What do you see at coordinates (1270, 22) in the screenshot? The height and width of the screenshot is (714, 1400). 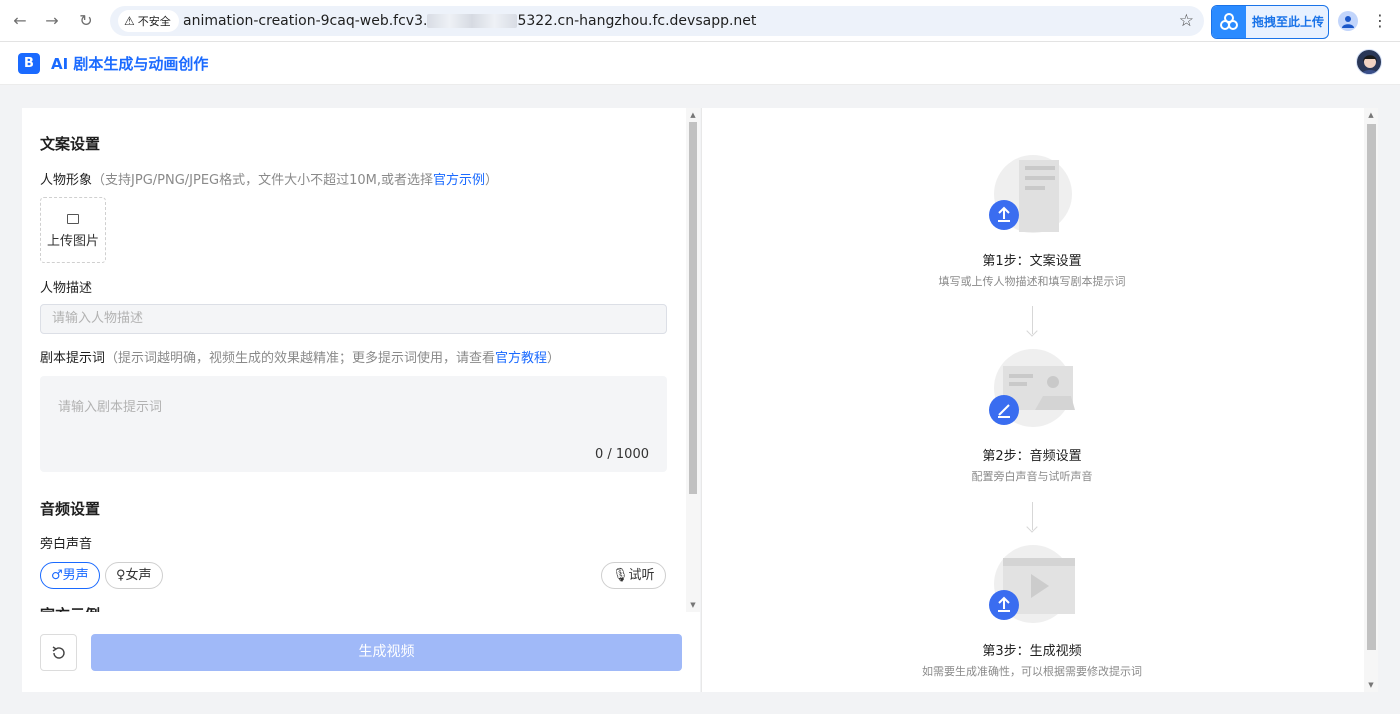 I see `upload-extension-button: 拖拽至此上传` at bounding box center [1270, 22].